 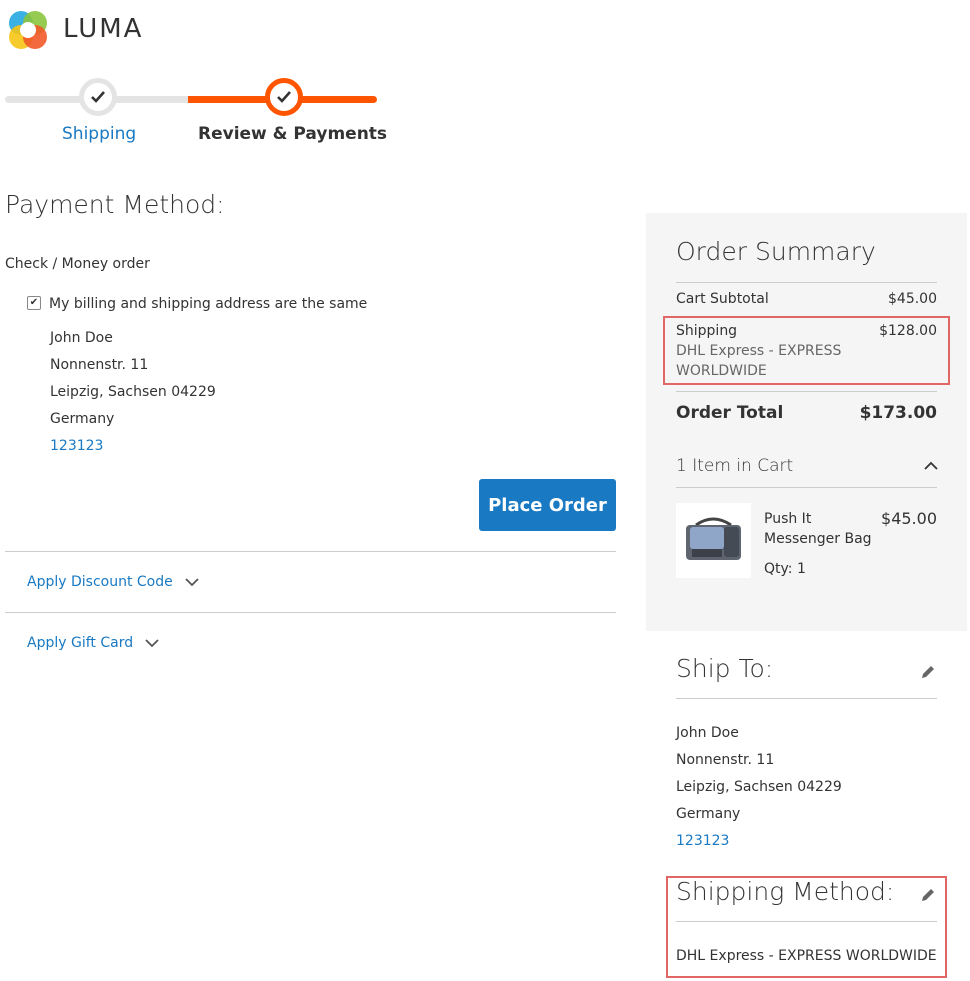 What do you see at coordinates (908, 331) in the screenshot?
I see `shipping-value: $128.00` at bounding box center [908, 331].